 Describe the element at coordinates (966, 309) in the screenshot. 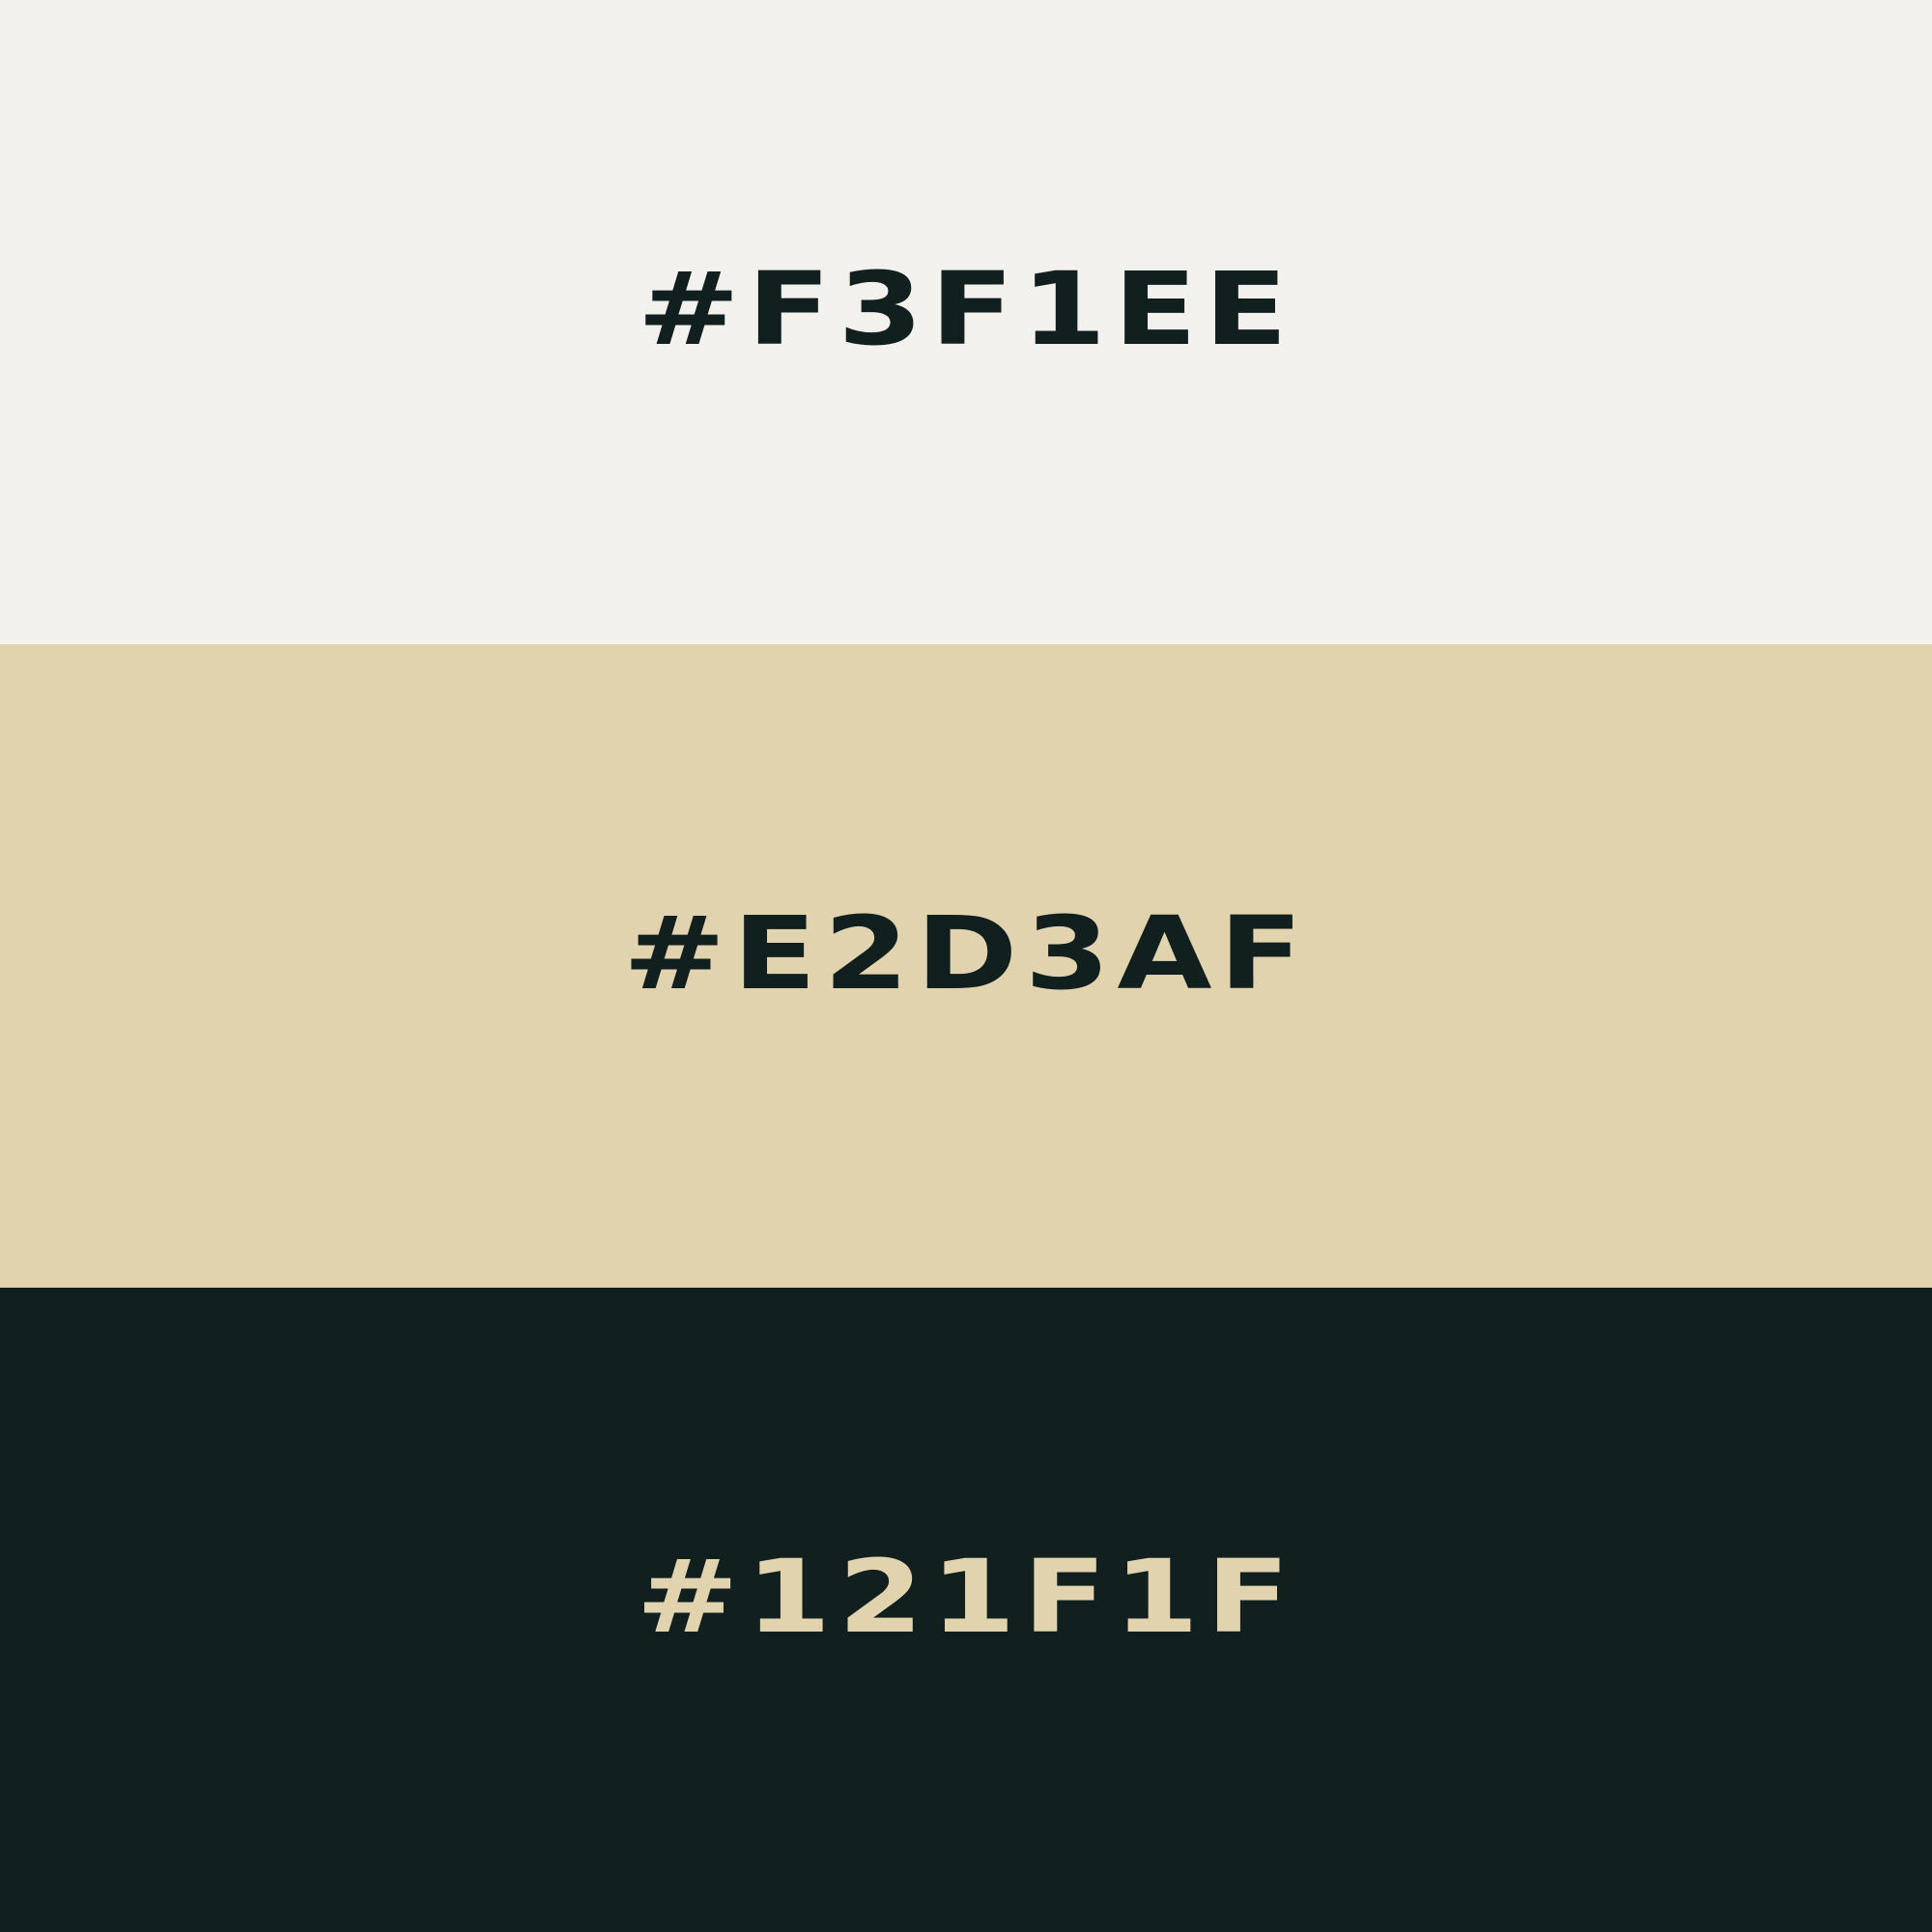

I see `swatch-hex-label: #F3F1EE` at that location.